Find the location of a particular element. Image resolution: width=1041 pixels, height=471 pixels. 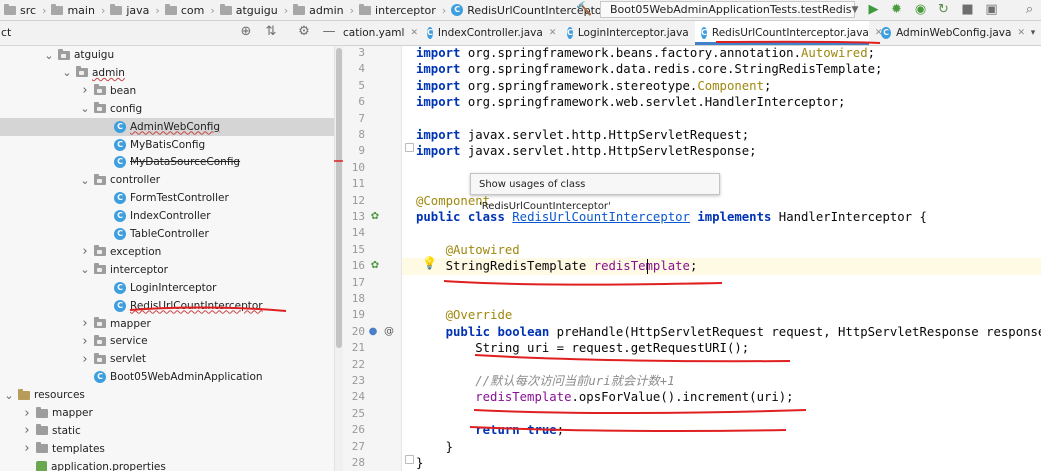

annotation-icon: @ is located at coordinates (389, 332).